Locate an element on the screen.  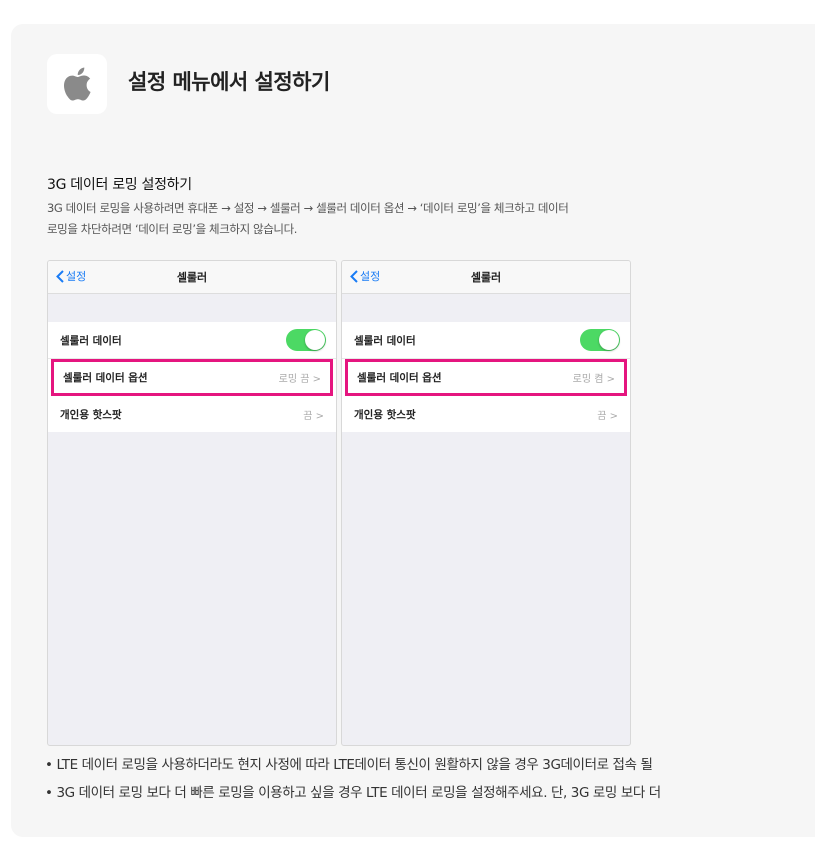
cellular-data-options-row: 셀룰러 데이터 옵션 로밍 끔 > is located at coordinates (192, 377).